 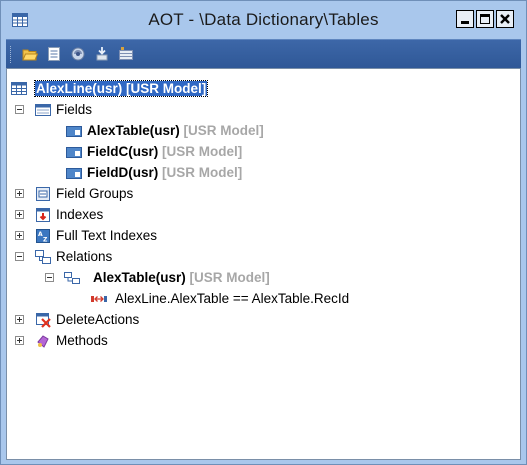 I want to click on field-item-label: FieldC(usr) [USR Model], so click(x=164, y=151).